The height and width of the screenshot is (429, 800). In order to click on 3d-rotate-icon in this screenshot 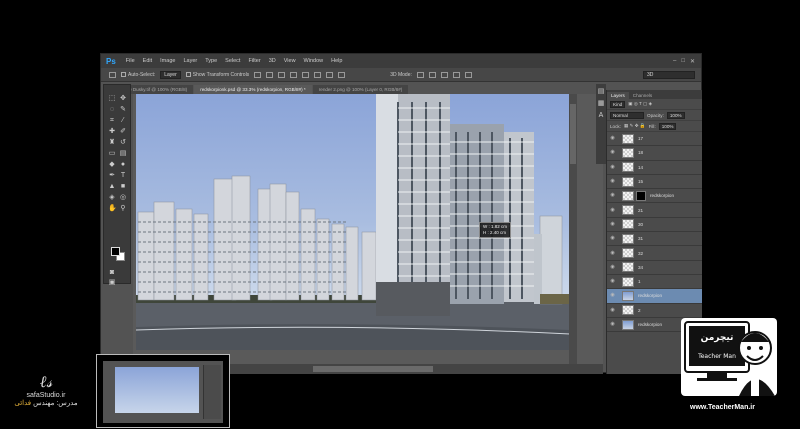, I will do `click(420, 74)`.